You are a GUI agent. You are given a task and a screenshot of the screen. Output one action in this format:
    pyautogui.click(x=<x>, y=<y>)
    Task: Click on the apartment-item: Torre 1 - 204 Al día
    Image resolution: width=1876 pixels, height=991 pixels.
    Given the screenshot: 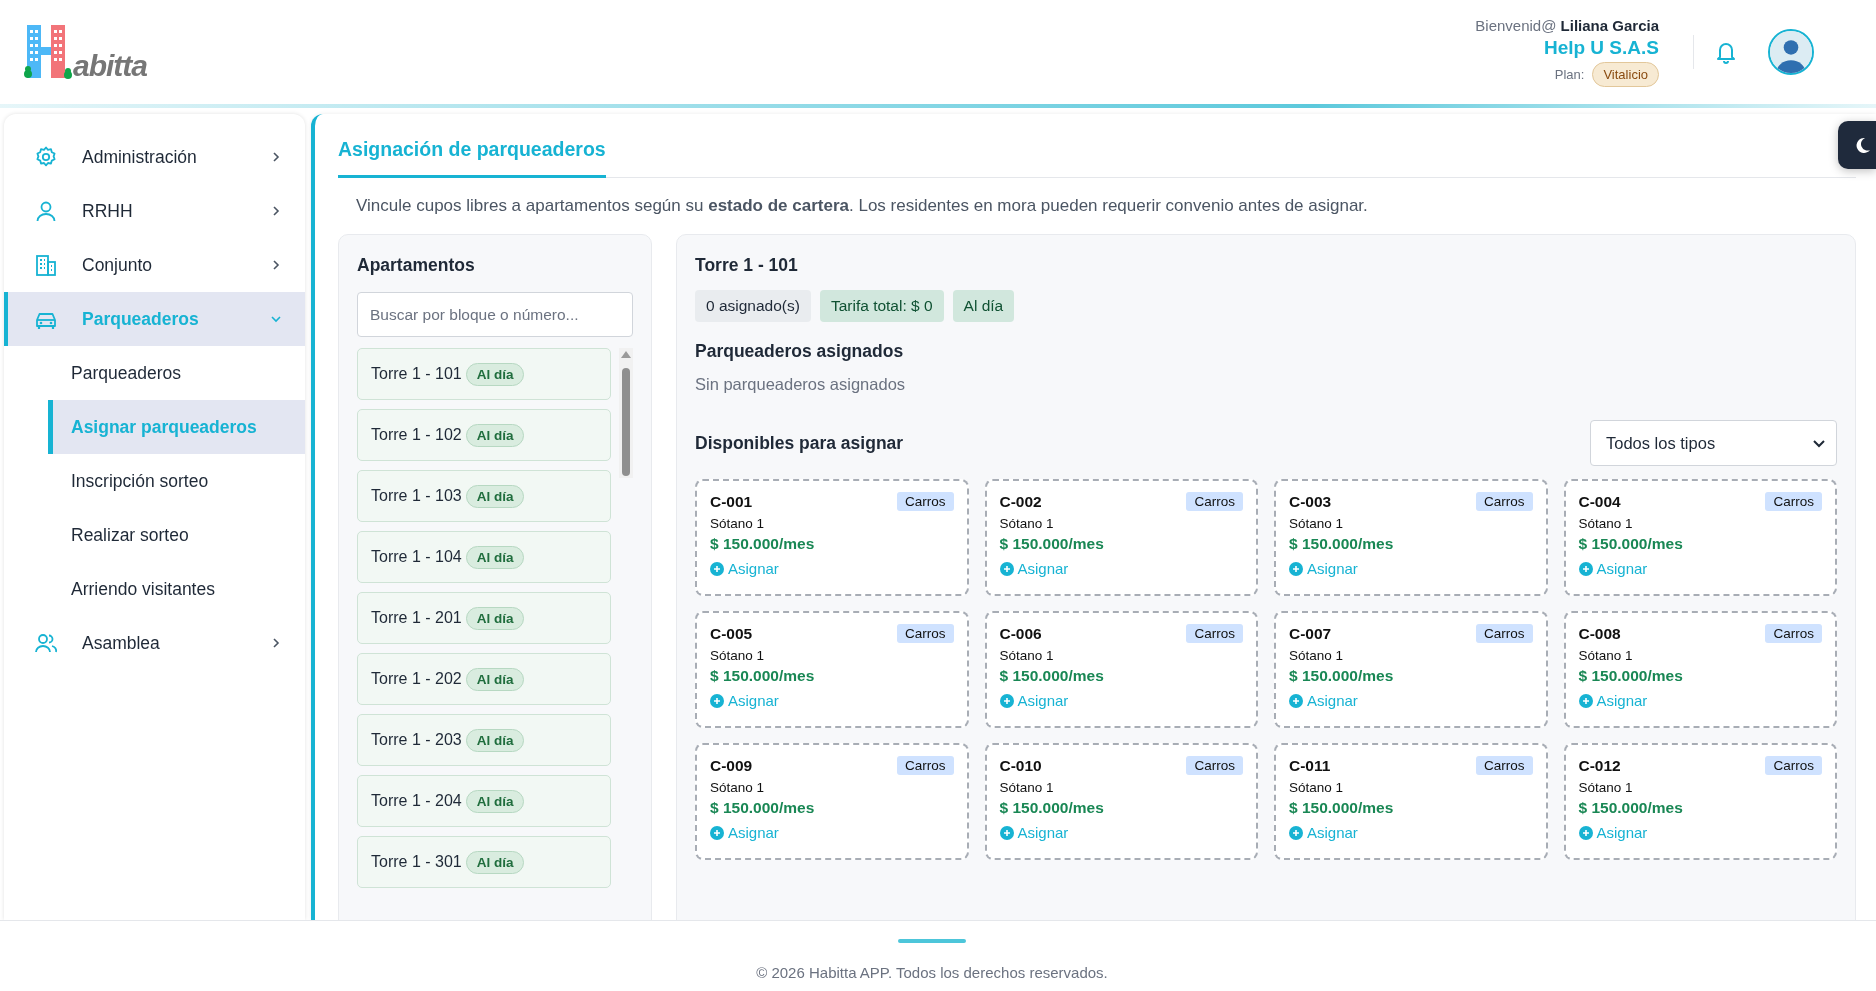 What is the action you would take?
    pyautogui.click(x=484, y=801)
    